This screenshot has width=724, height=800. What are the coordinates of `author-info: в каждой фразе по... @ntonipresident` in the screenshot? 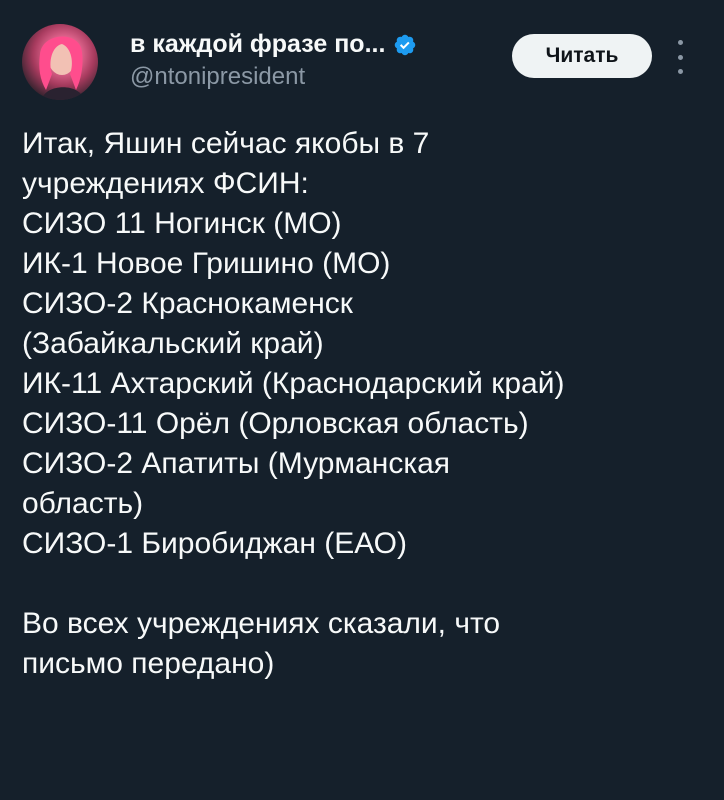 It's located at (273, 60).